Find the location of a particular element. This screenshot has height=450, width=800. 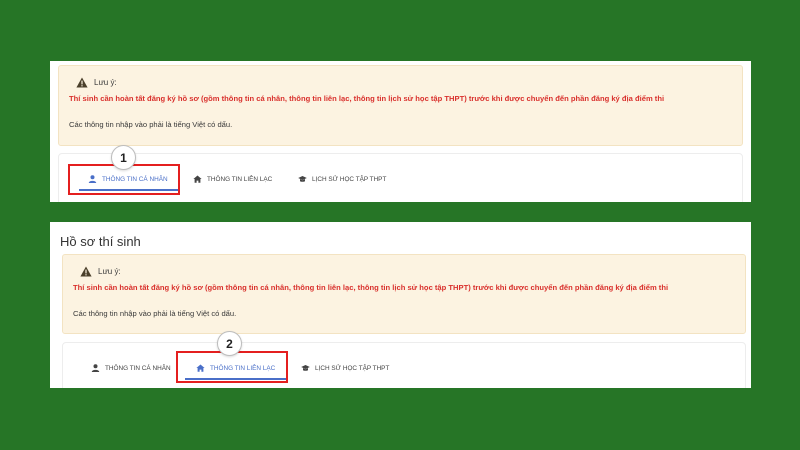

highlight-box-step2 is located at coordinates (232, 367).